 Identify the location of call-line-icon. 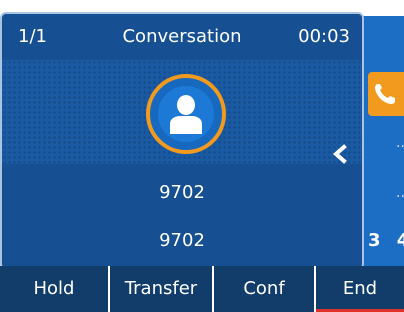
(386, 94).